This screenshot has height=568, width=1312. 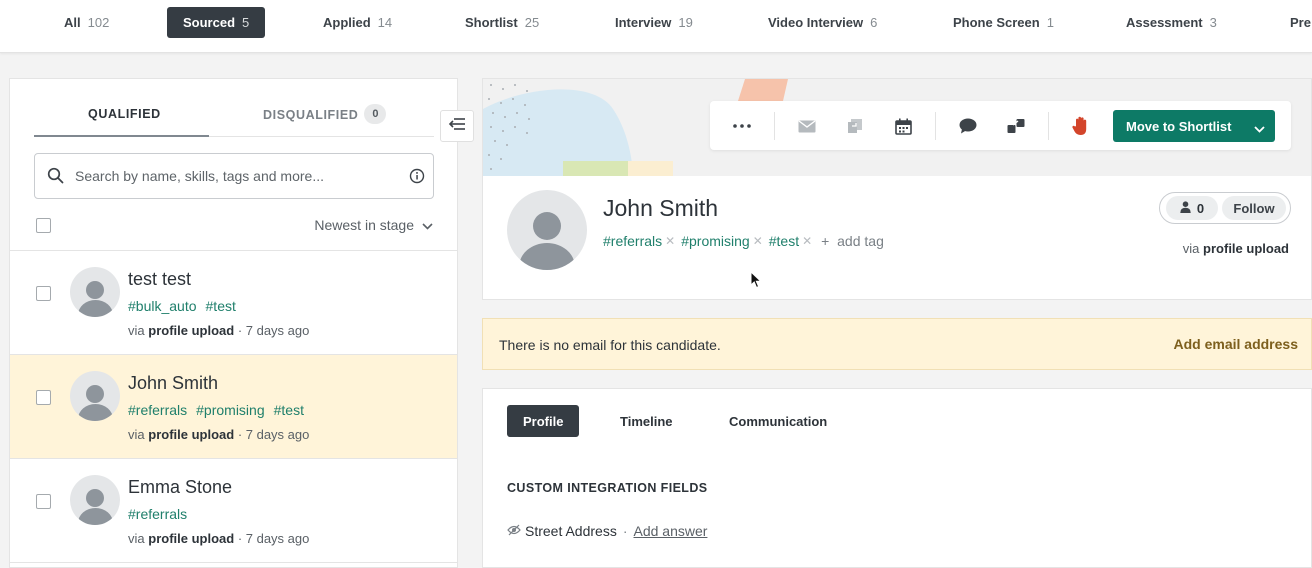 I want to click on mouse-cursor-icon, so click(x=756, y=282).